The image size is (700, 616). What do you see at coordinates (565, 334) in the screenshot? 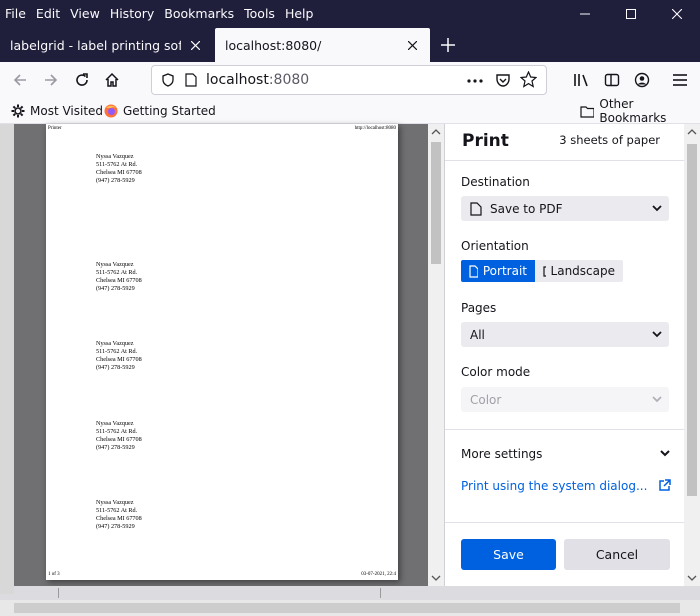
I see `pages-select: All` at bounding box center [565, 334].